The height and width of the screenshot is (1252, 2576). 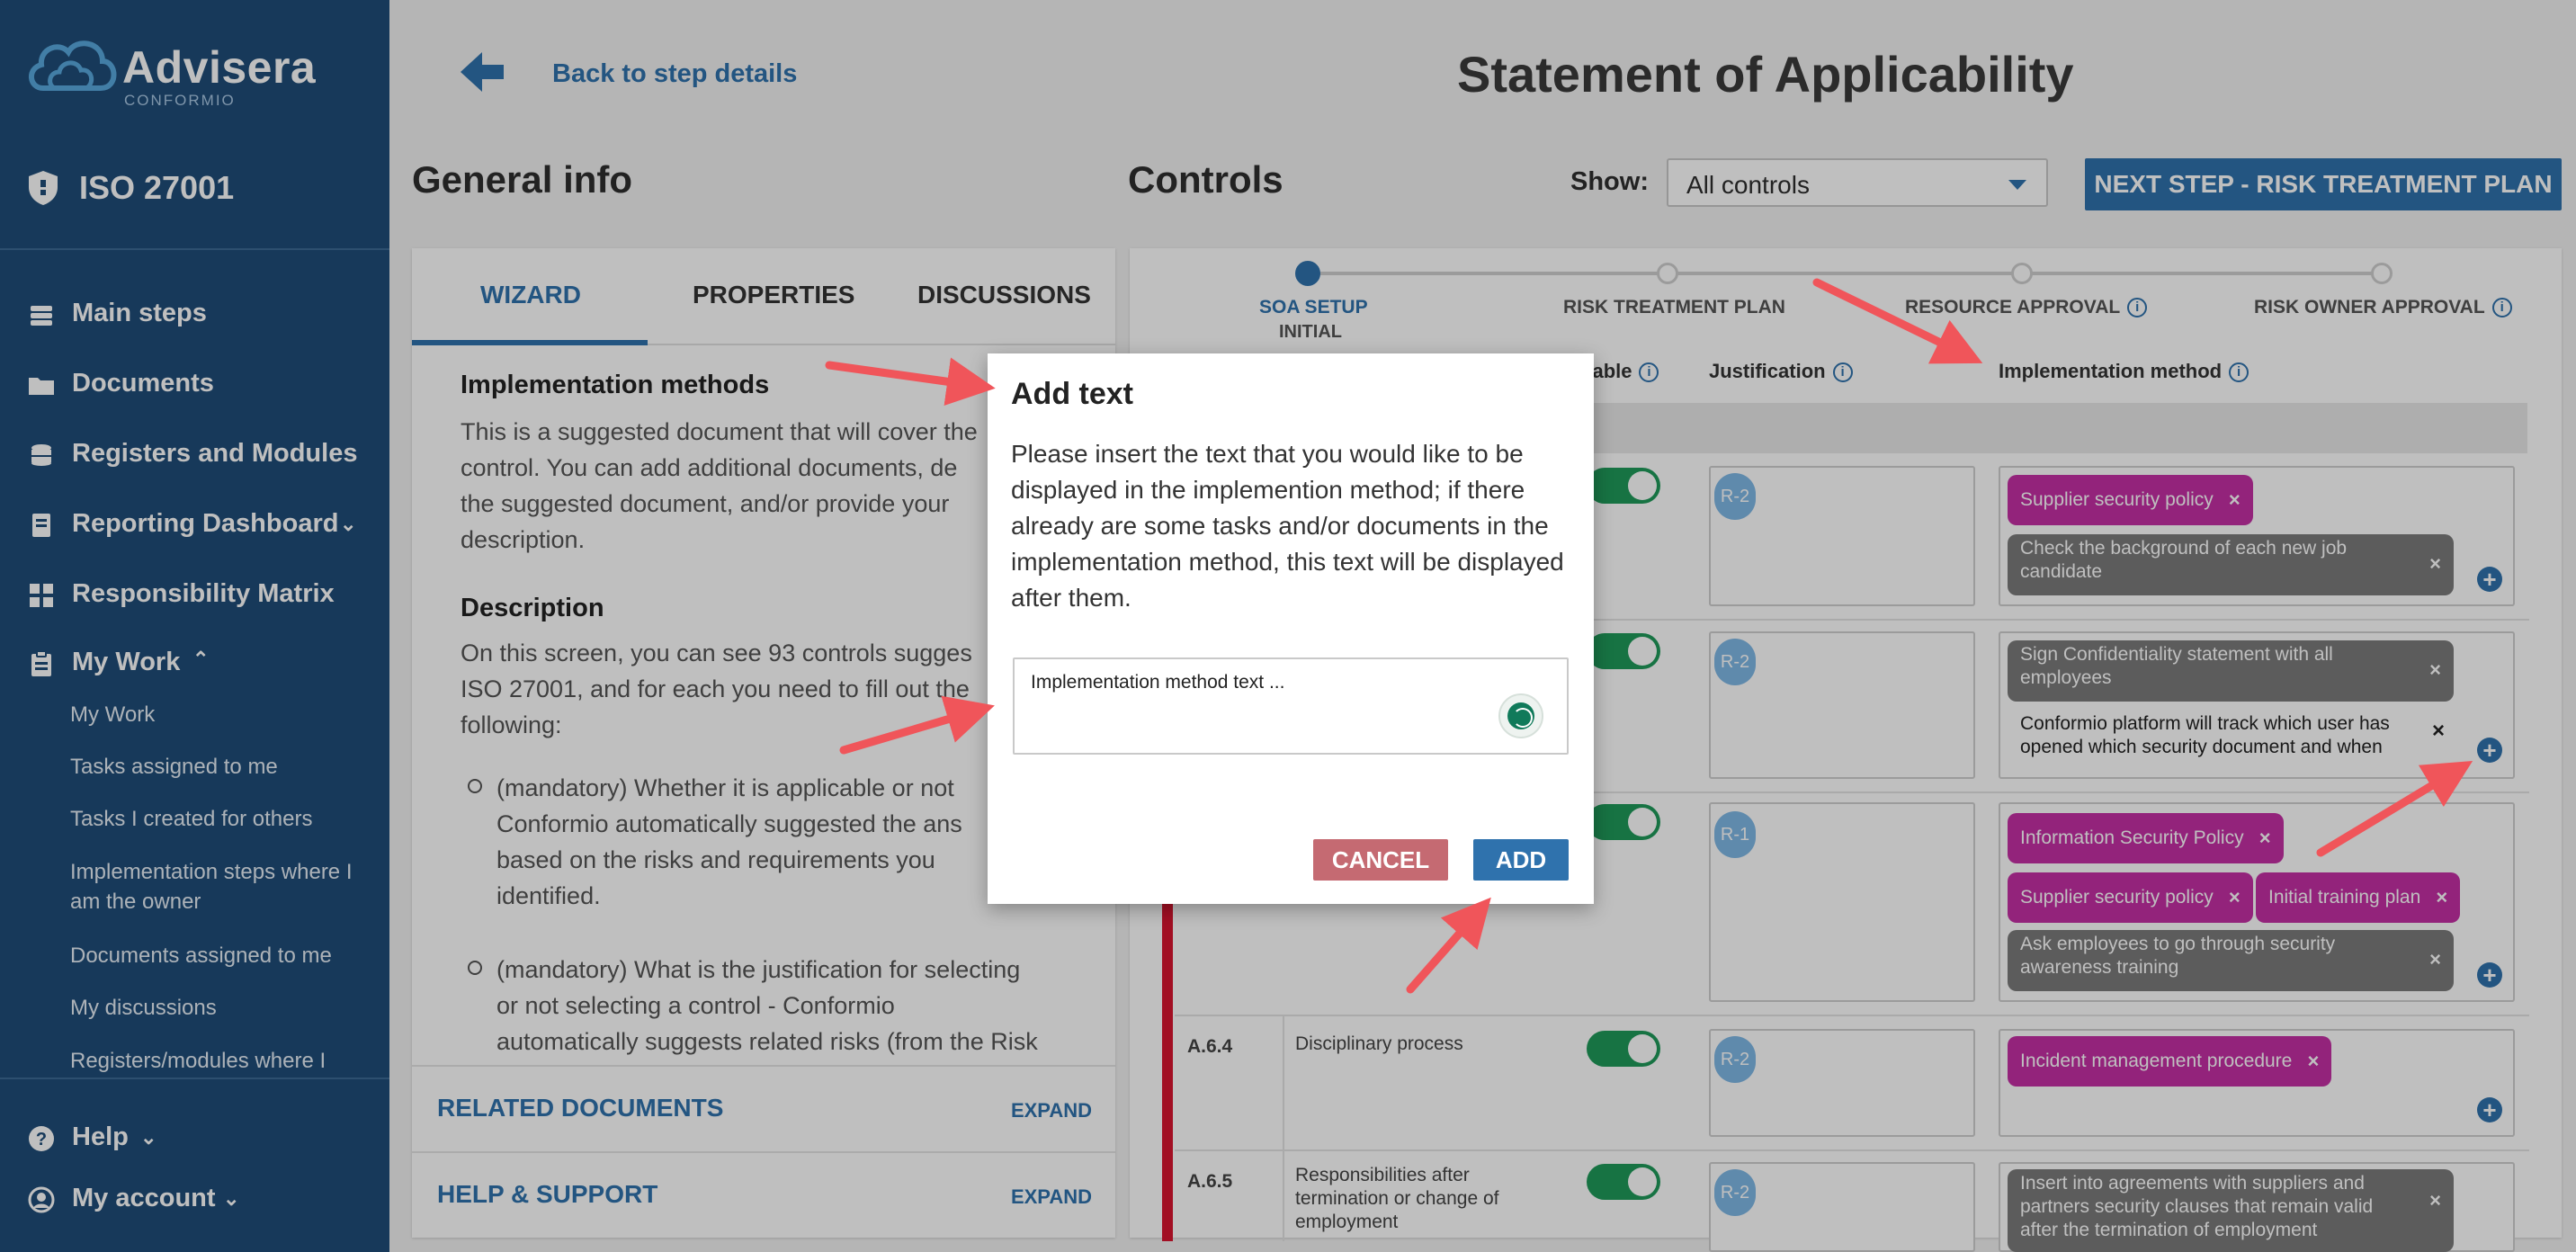 What do you see at coordinates (917, 725) in the screenshot?
I see `arrow-to-input` at bounding box center [917, 725].